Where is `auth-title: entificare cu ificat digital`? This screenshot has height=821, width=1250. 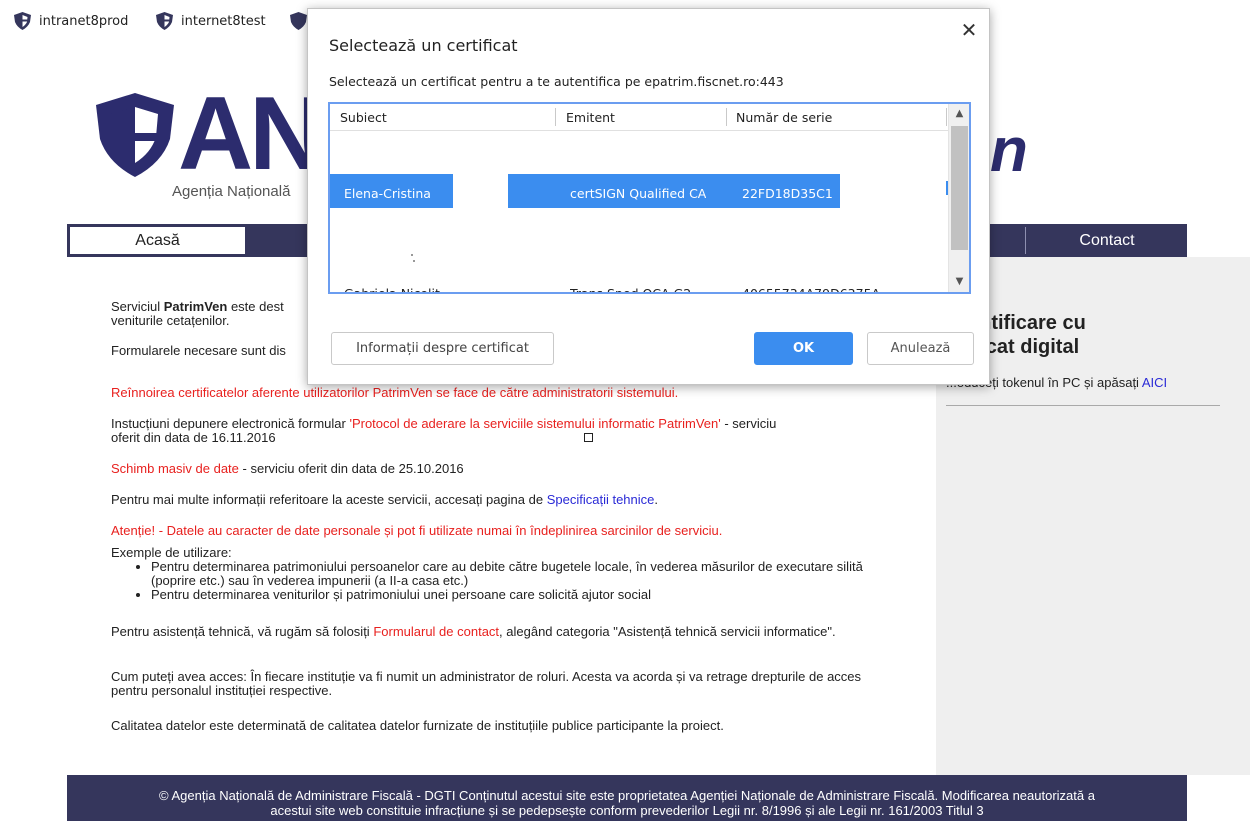 auth-title: entificare cu ificat digital is located at coordinates (1098, 335).